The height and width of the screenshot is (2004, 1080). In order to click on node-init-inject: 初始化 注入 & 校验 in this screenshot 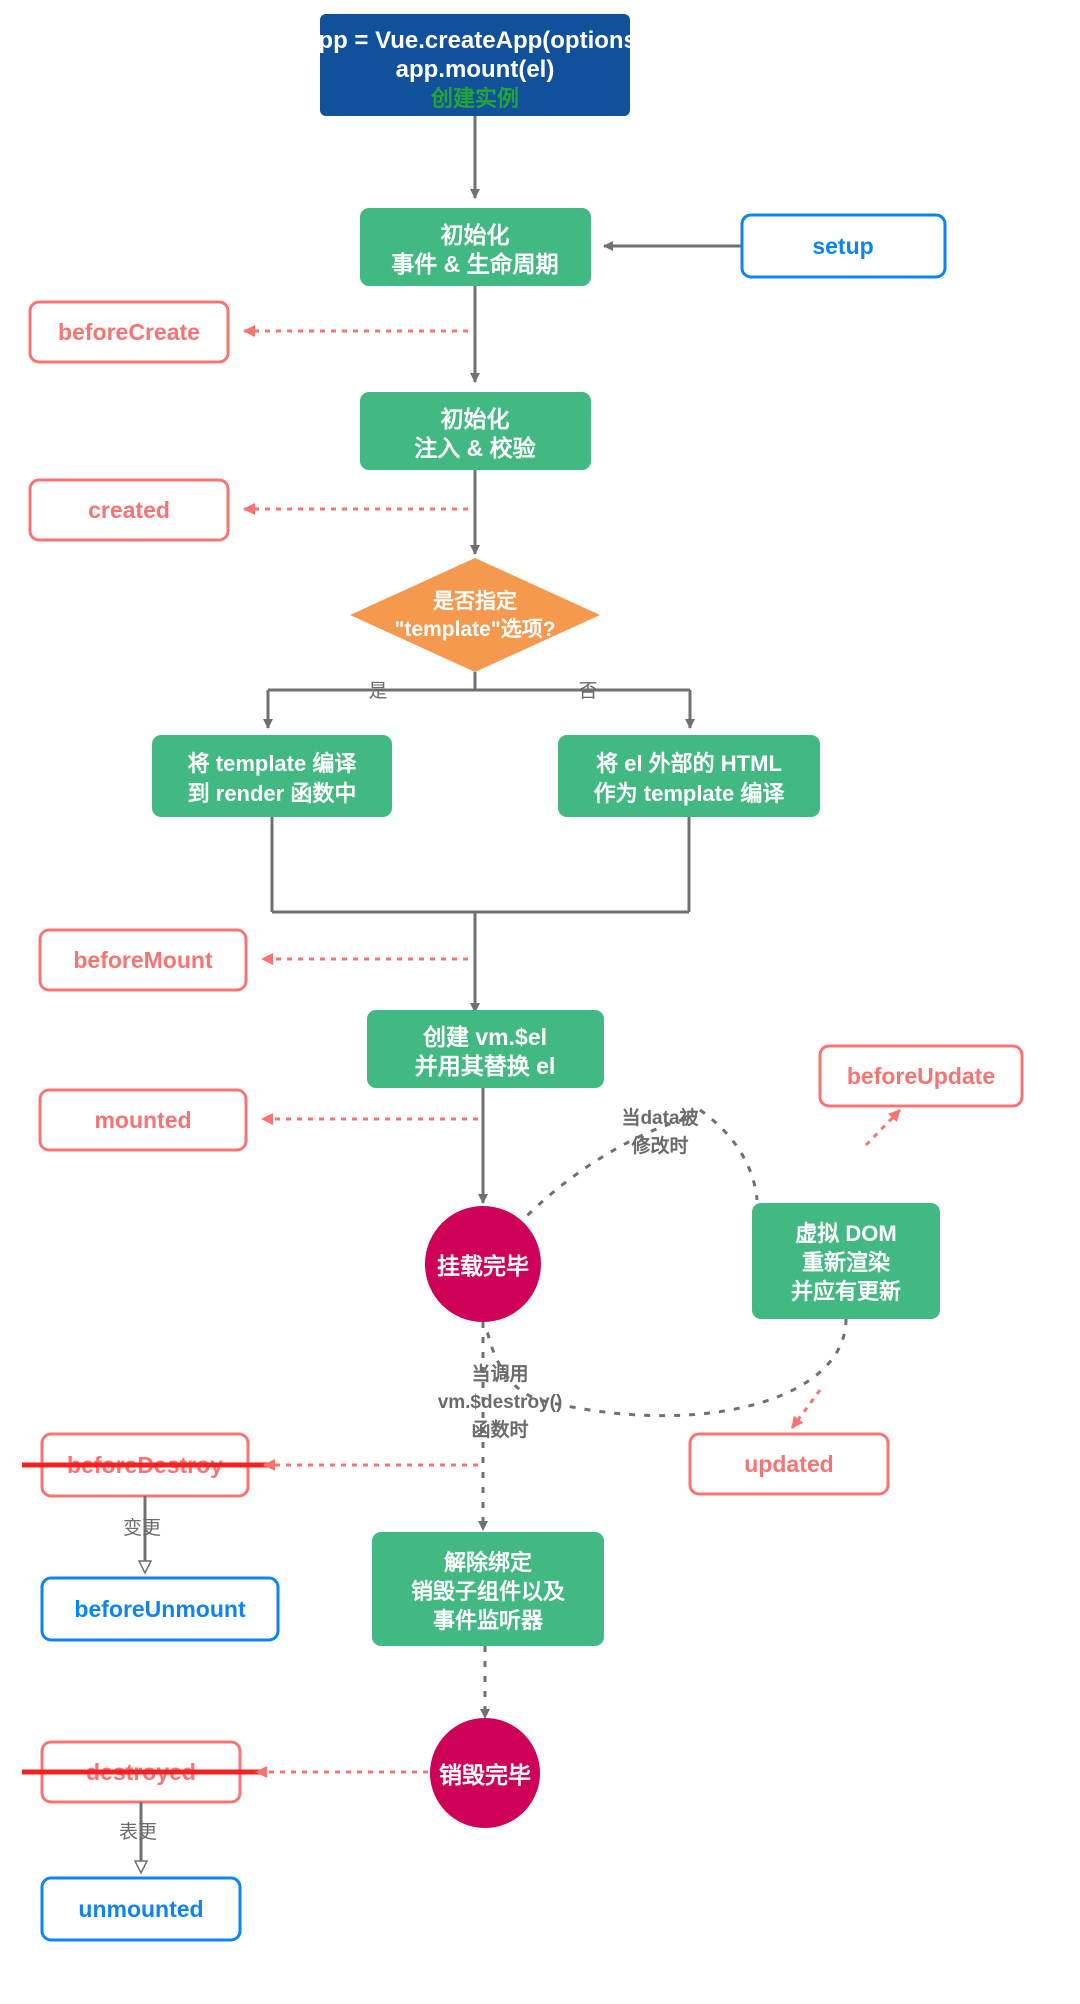, I will do `click(475, 431)`.